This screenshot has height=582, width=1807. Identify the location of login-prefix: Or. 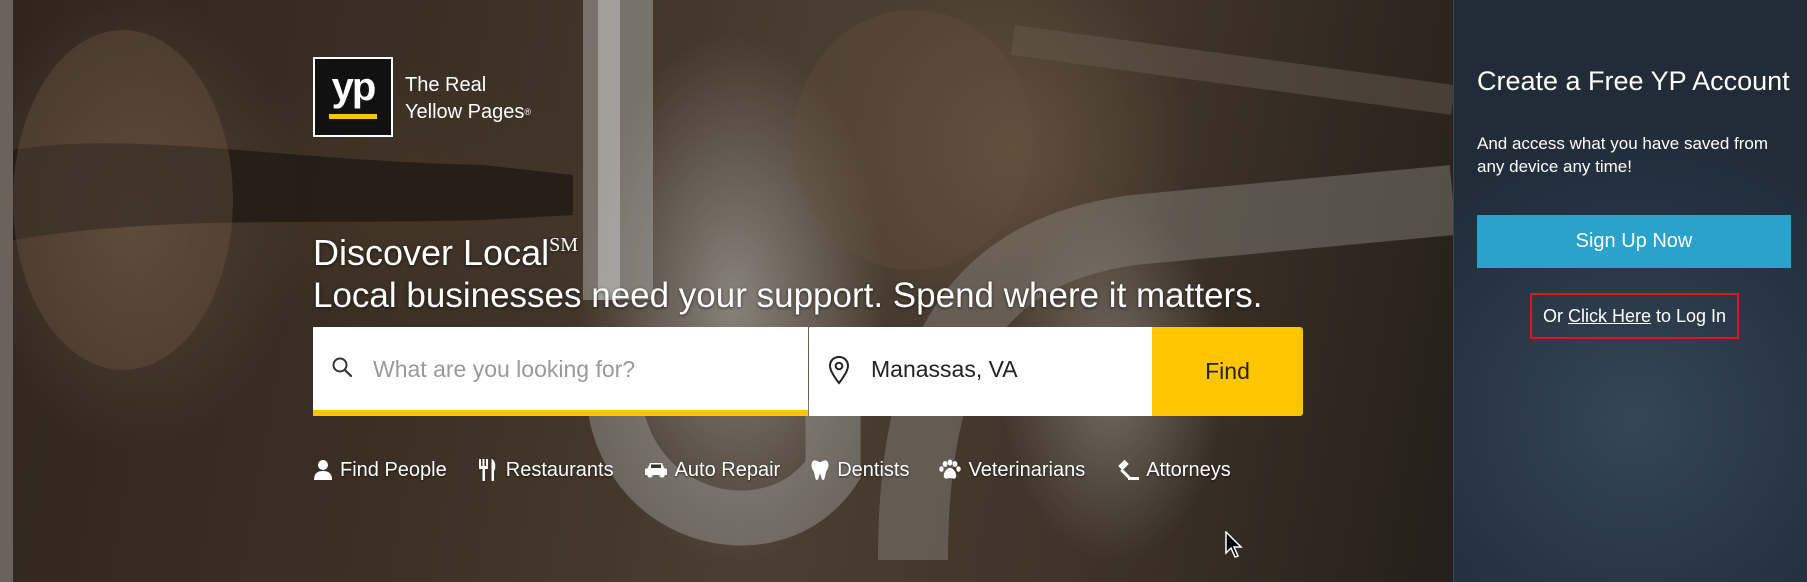
(1552, 315).